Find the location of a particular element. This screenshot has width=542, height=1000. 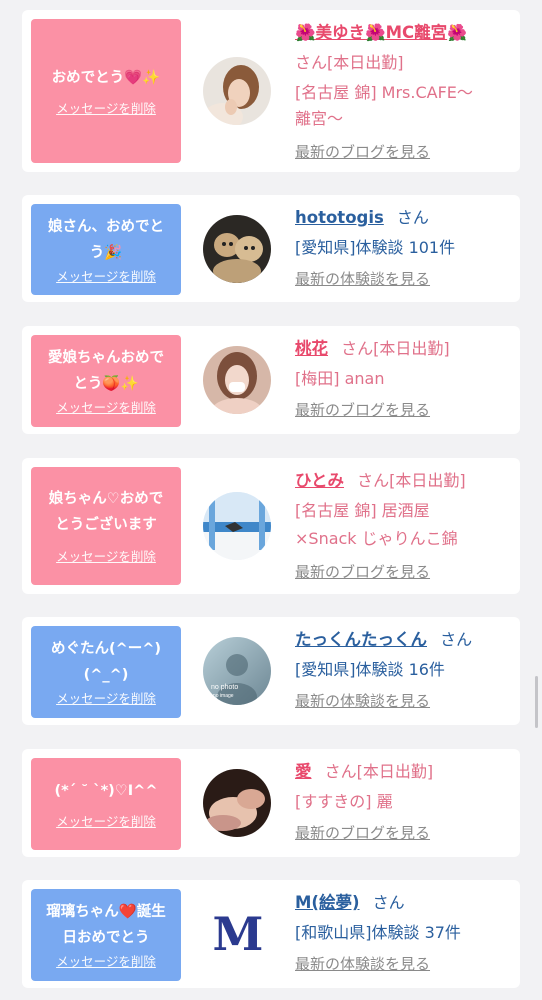

message-text: 愛娘ちゃんおめで とう🍑✨ is located at coordinates (106, 371).